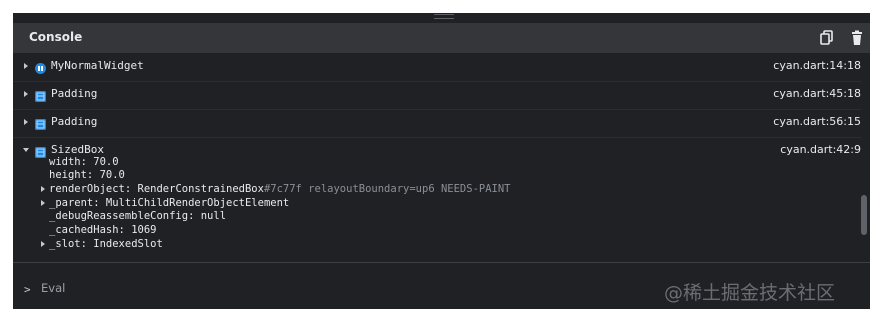 This screenshot has width=871, height=311. What do you see at coordinates (97, 65) in the screenshot?
I see `widget-name: MyNormalWidget` at bounding box center [97, 65].